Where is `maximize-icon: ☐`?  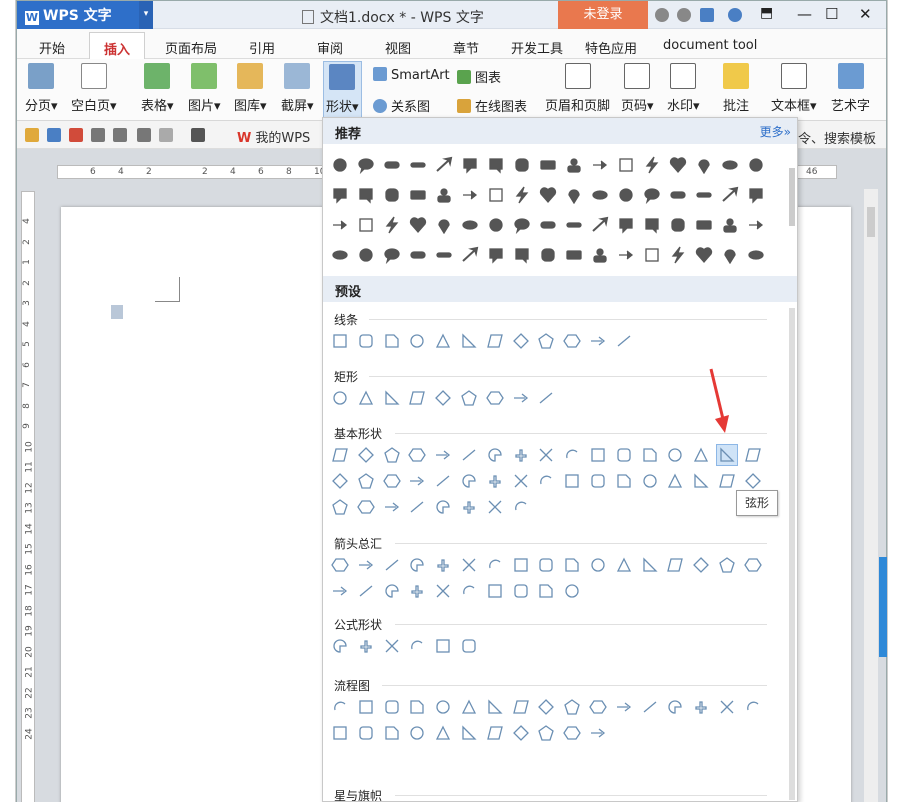
maximize-icon: ☐ is located at coordinates (831, 14).